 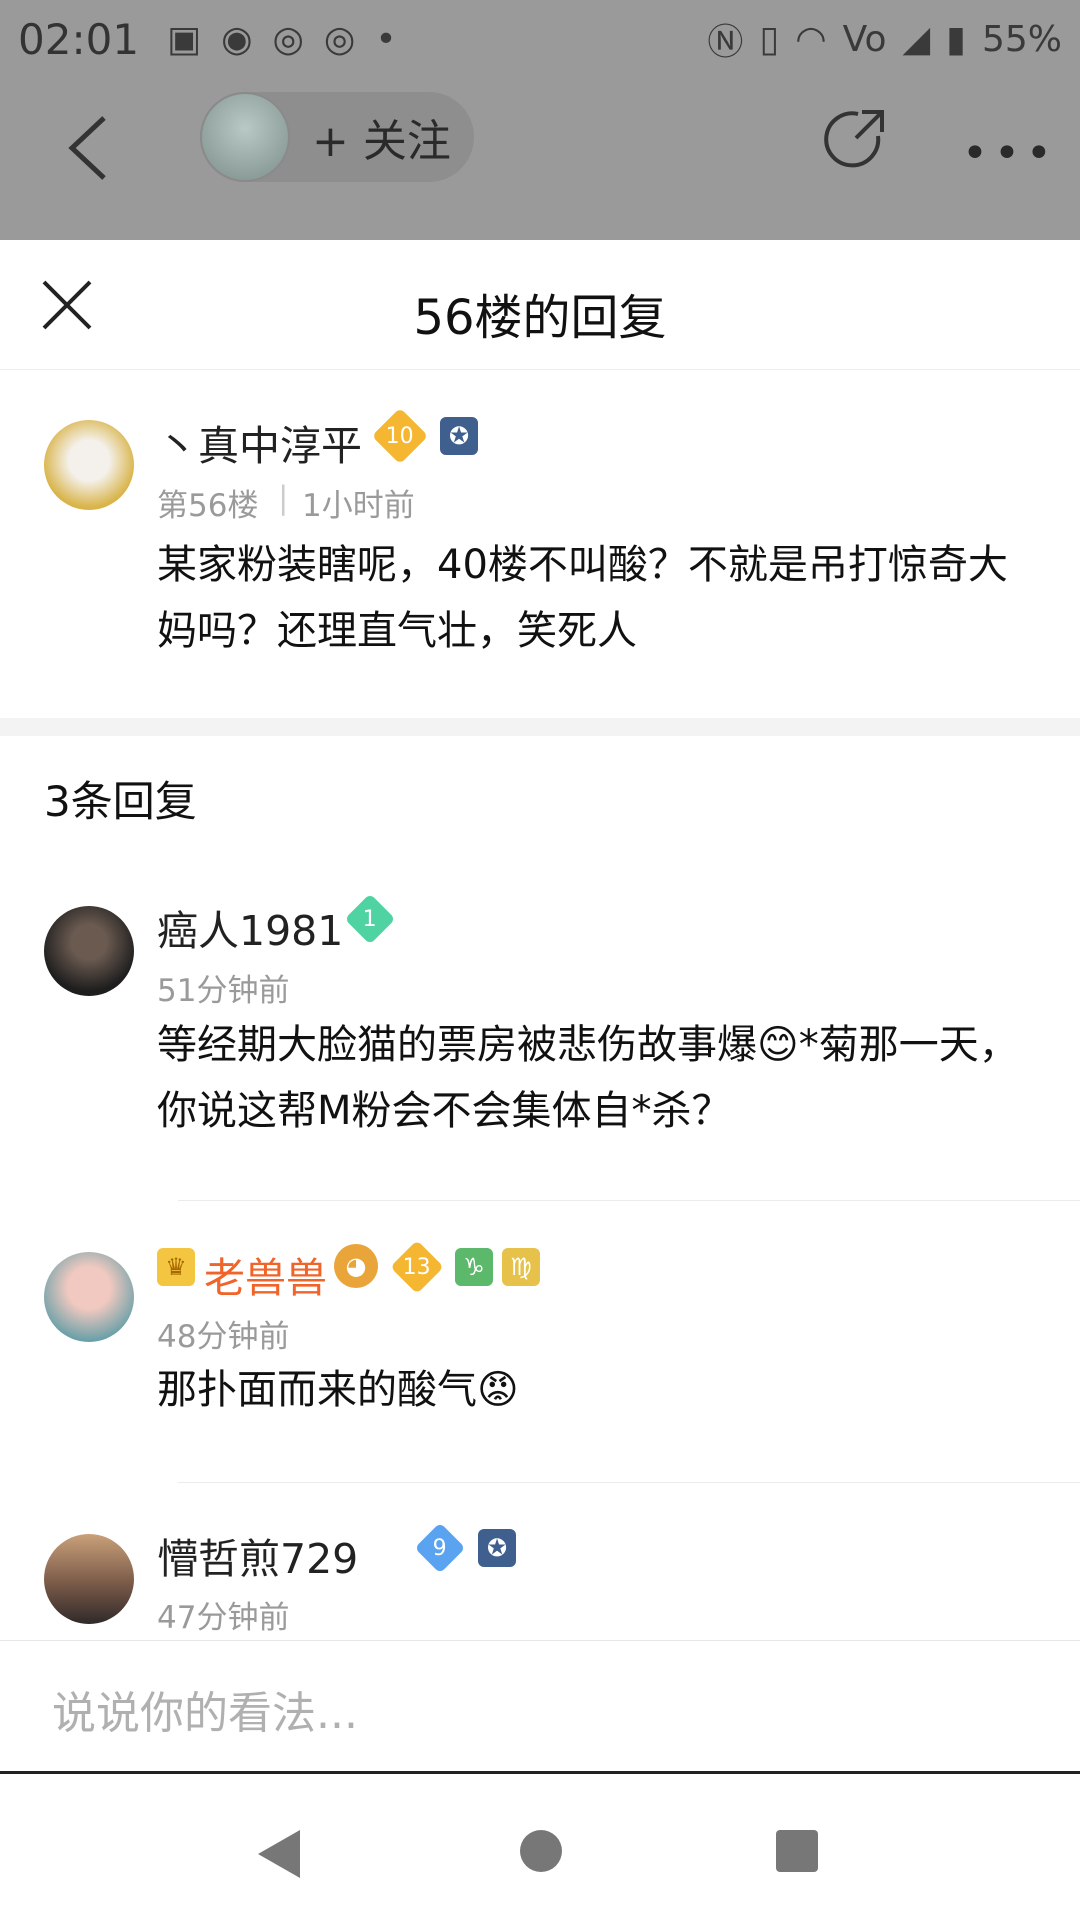 I want to click on reply-text: 等经期大脸猫的票房被悲伤故事爆😊*菊那一天，你说这帮M粉会不会集体自*杀？, so click(x=588, y=1078).